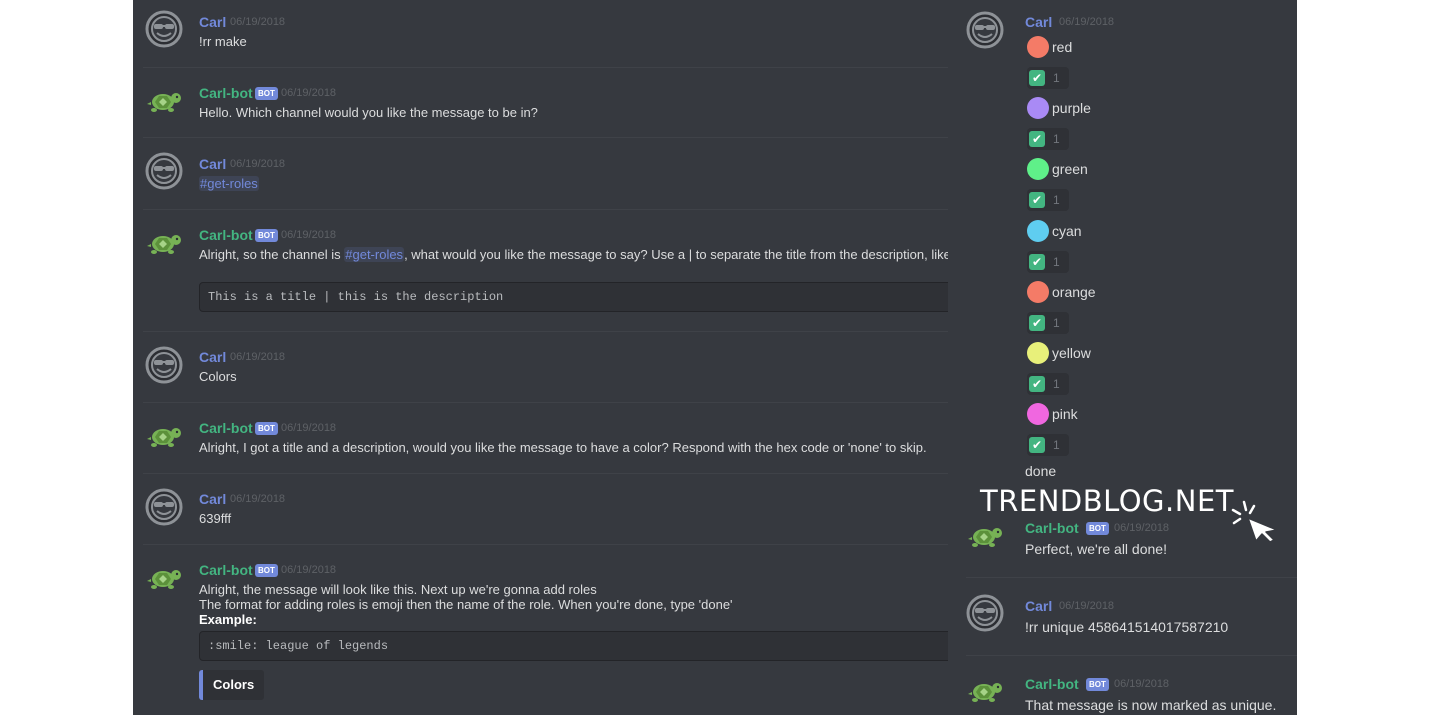 The image size is (1430, 715). Describe the element at coordinates (228, 619) in the screenshot. I see `bold-label: Example:` at that location.